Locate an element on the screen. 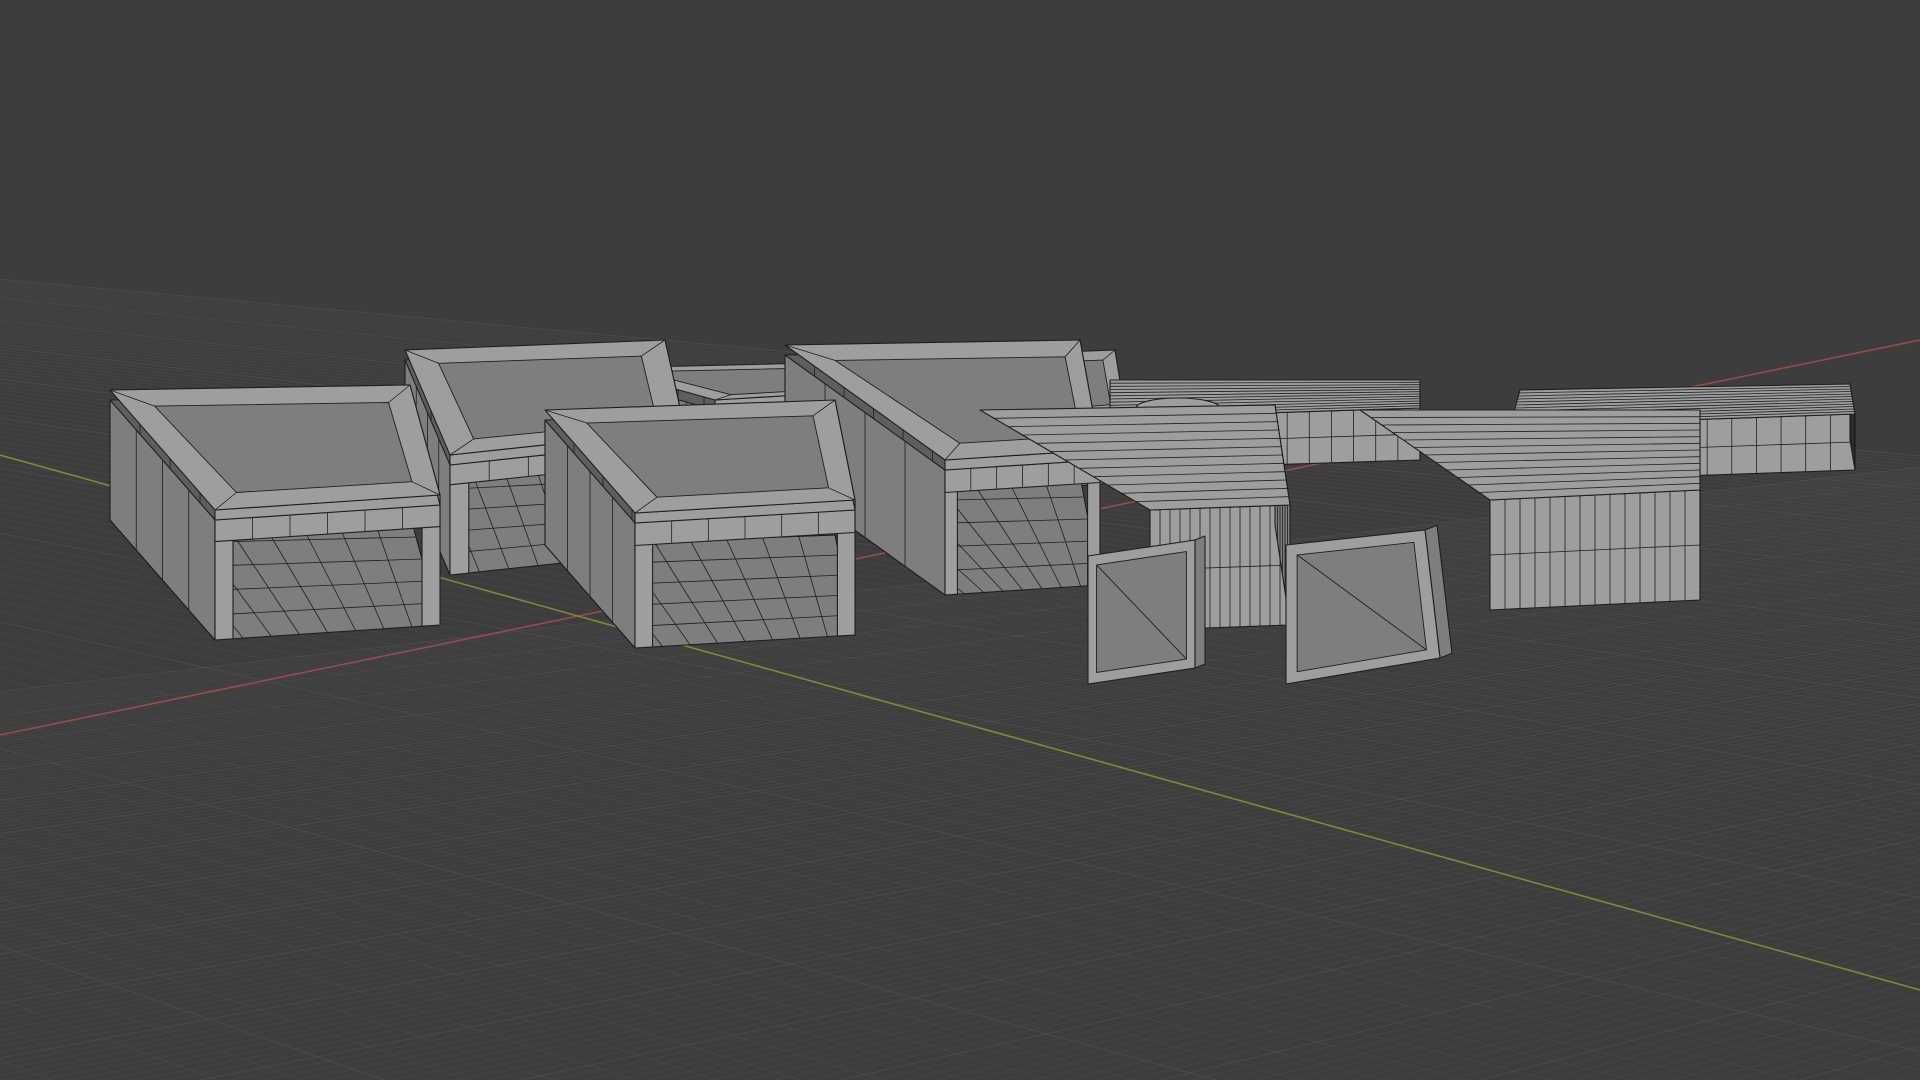 This screenshot has height=1080, width=1920. door-panel-left is located at coordinates (1146, 610).